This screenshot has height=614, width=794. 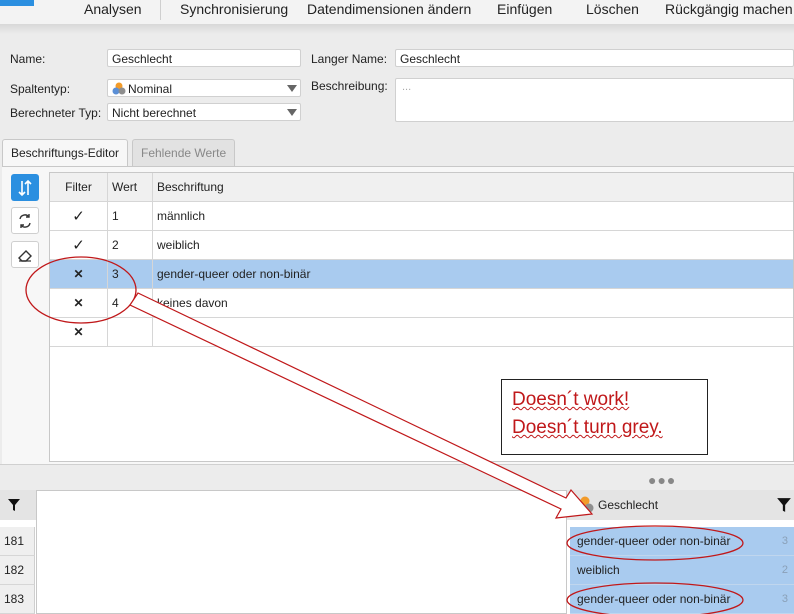 I want to click on tab-missing-values: Fehlende Werte, so click(x=184, y=153).